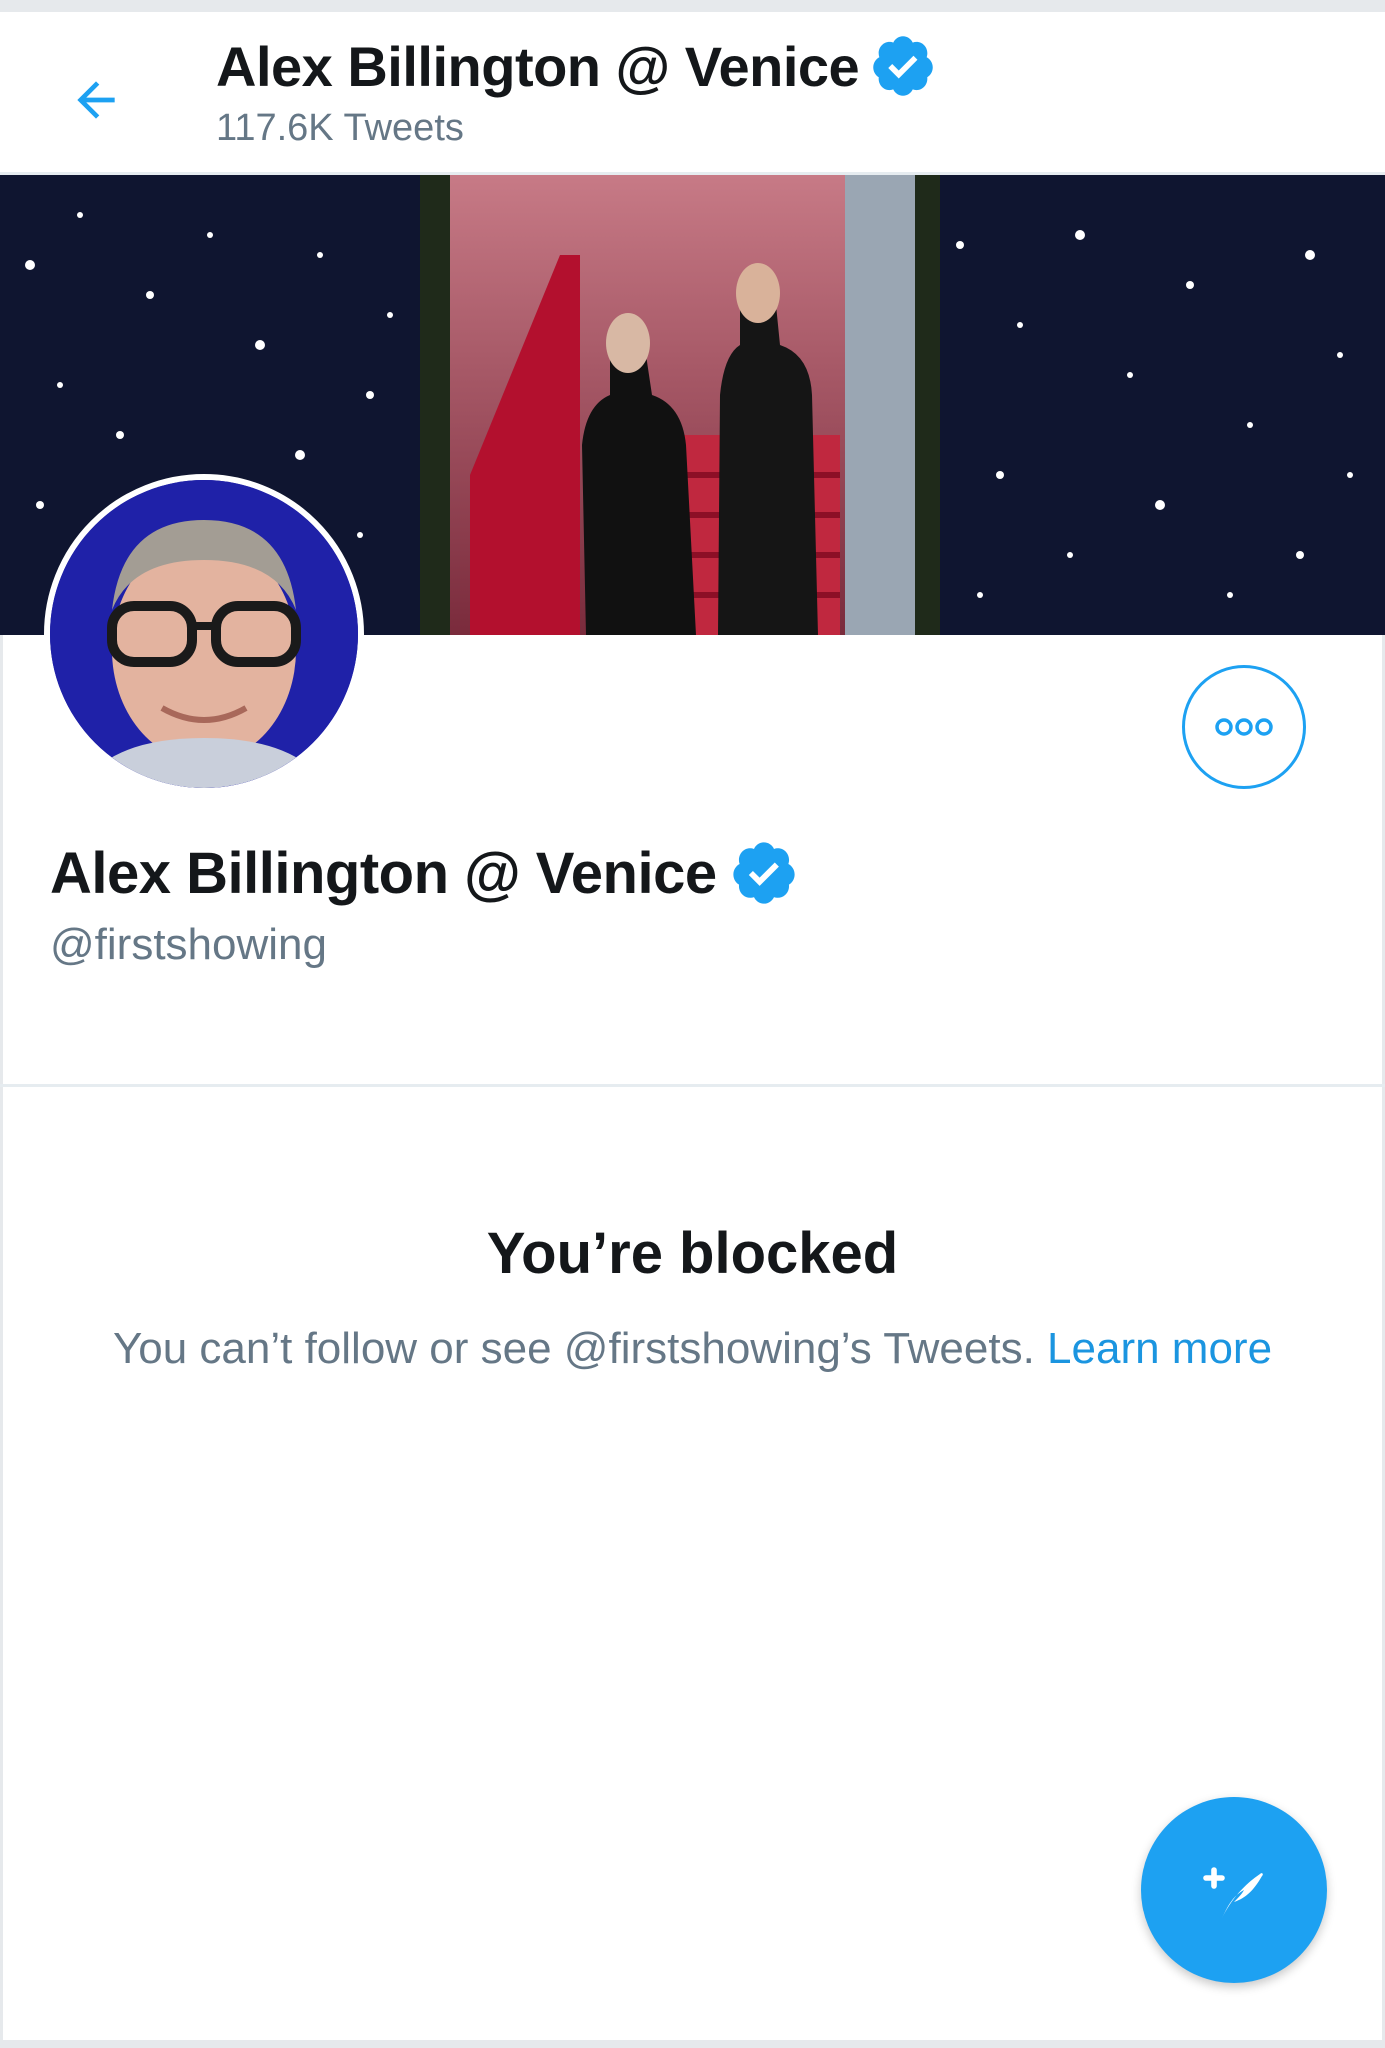 This screenshot has height=2048, width=1385. Describe the element at coordinates (383, 873) in the screenshot. I see `profile-name: Alex Billington @ Venice` at that location.